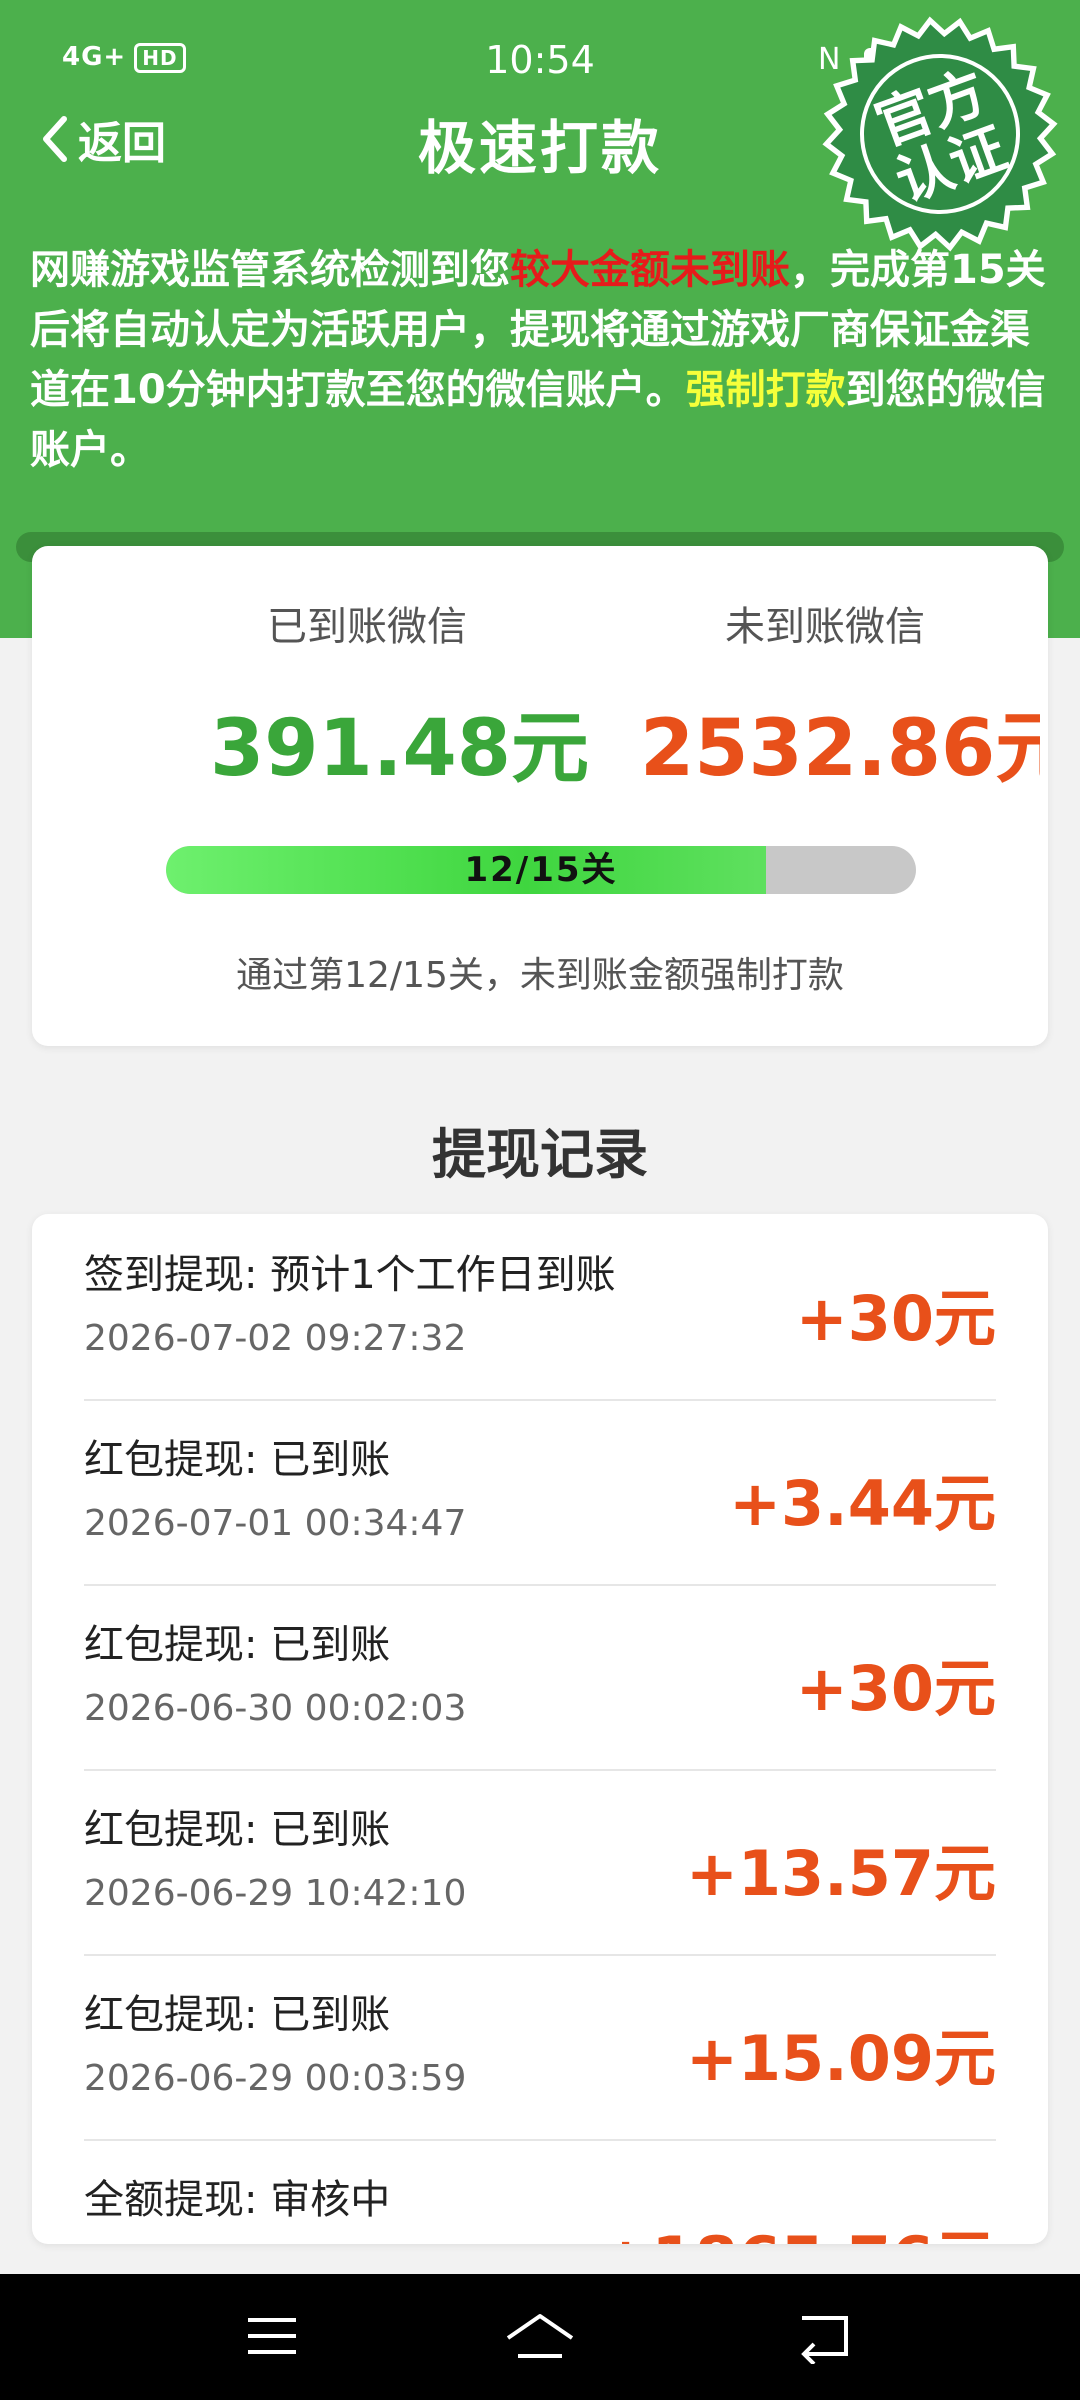 This screenshot has height=2400, width=1080. Describe the element at coordinates (540, 975) in the screenshot. I see `progress-note: 通过第12/15关，未到账金额强制打款` at that location.